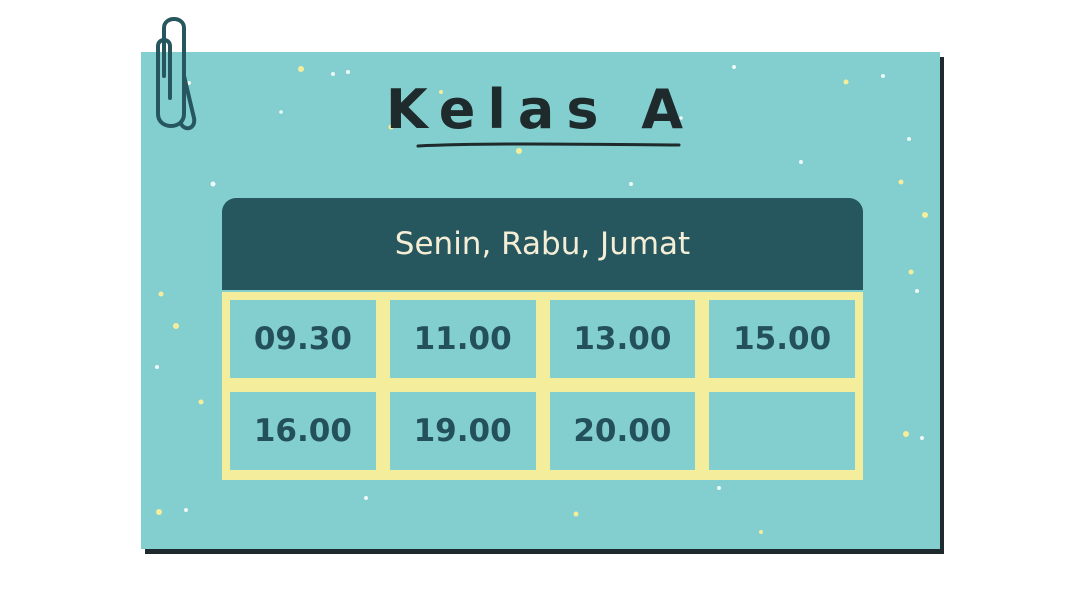 The width and height of the screenshot is (1080, 600). What do you see at coordinates (462, 431) in the screenshot?
I see `time-slot: 19.00` at bounding box center [462, 431].